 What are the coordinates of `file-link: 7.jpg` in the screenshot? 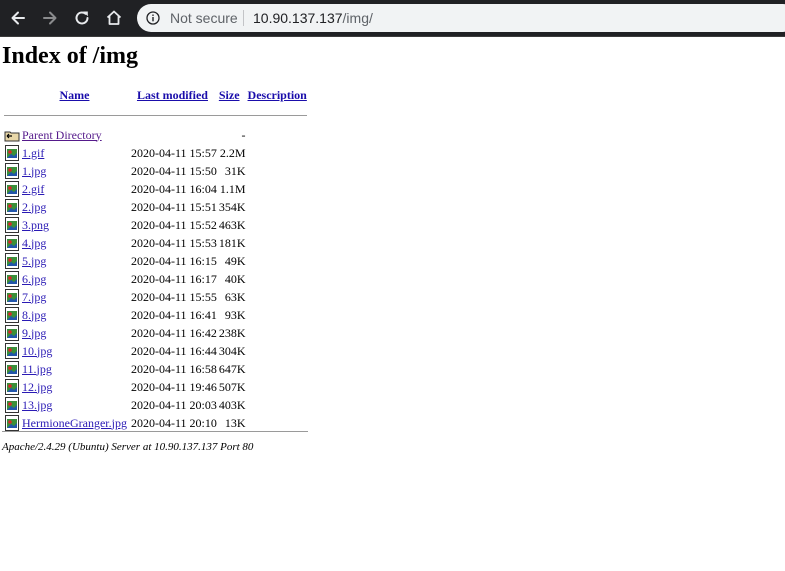 It's located at (34, 297).